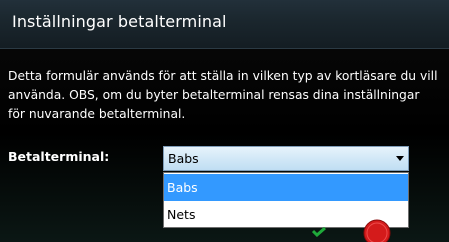  Describe the element at coordinates (377, 230) in the screenshot. I see `cancel-icon` at that location.